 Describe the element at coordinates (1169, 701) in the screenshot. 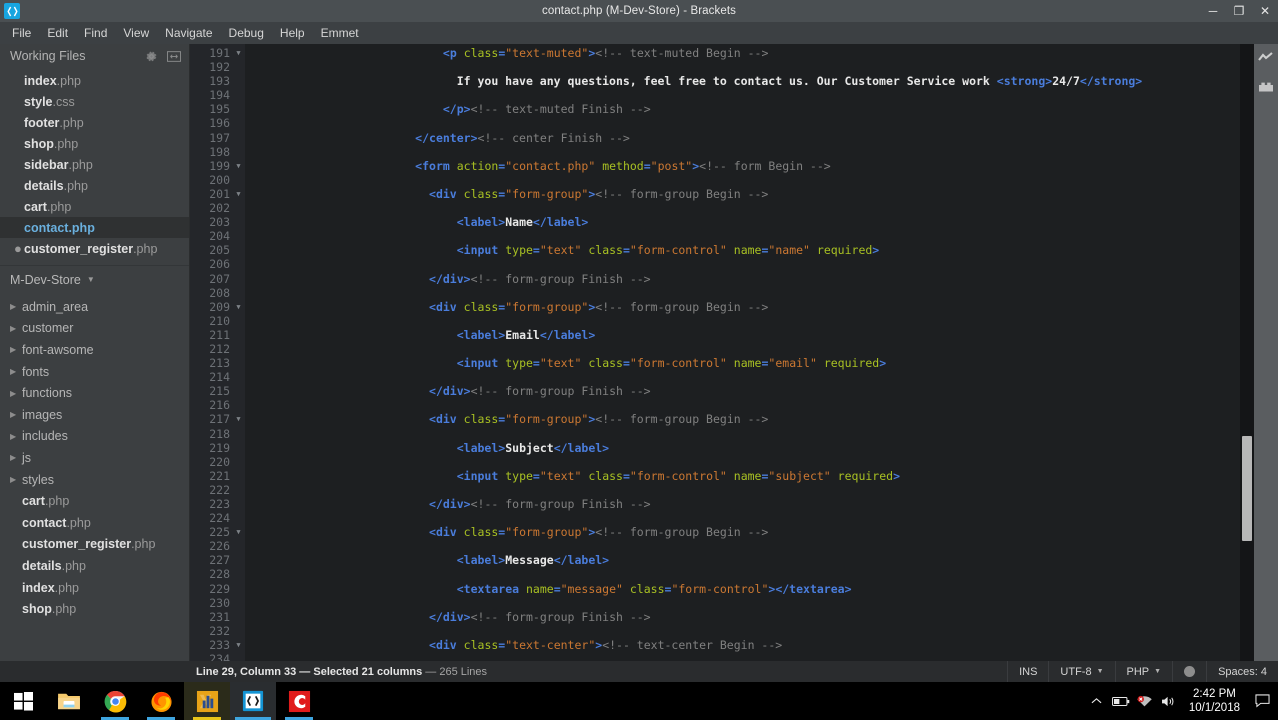

I see `speaker-icon` at that location.